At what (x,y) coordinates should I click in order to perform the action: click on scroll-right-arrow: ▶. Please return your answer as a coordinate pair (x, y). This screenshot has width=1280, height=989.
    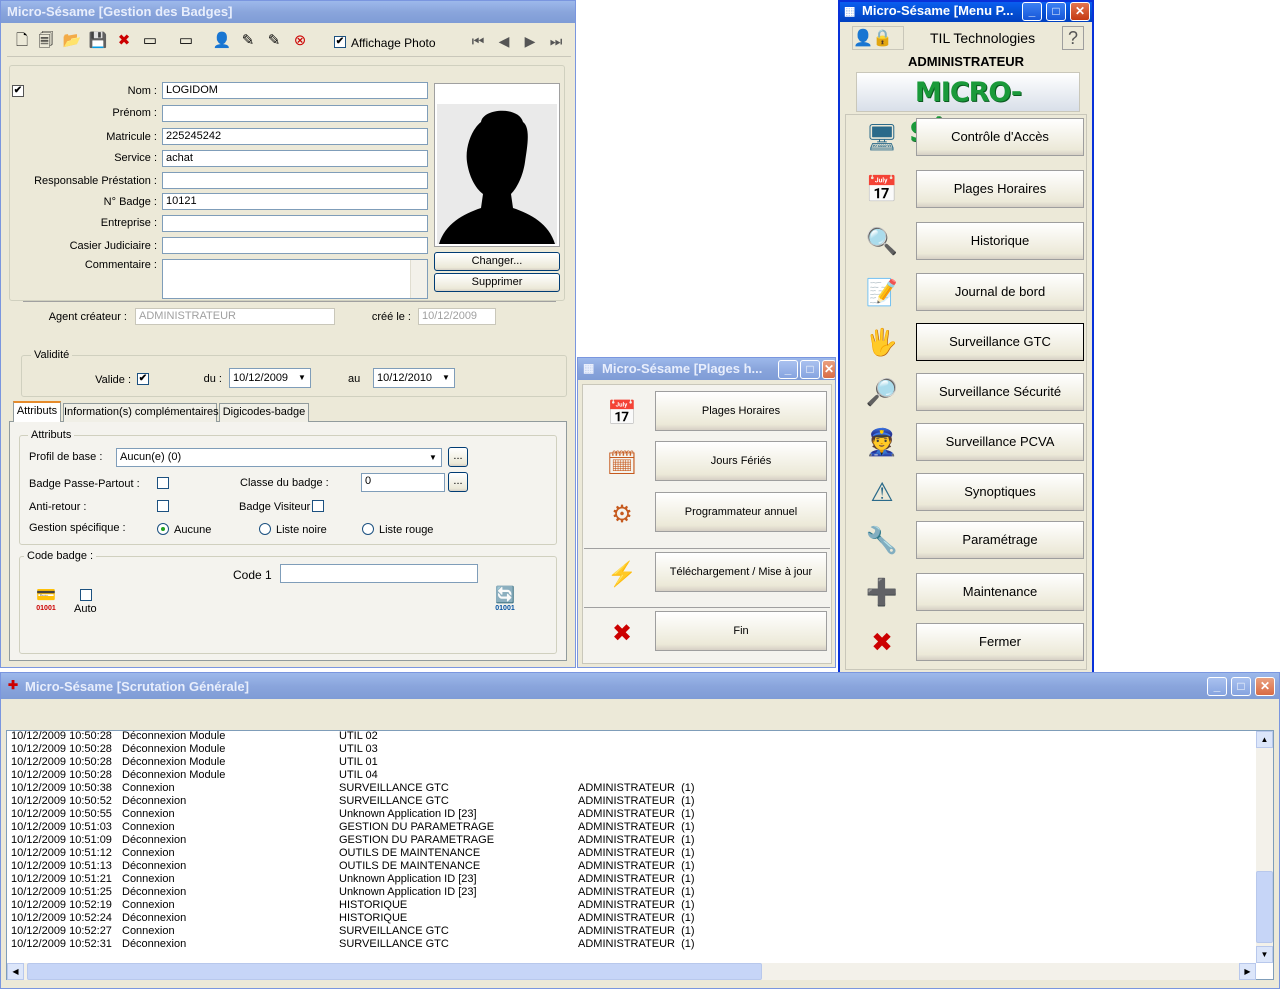
    Looking at the image, I should click on (1247, 971).